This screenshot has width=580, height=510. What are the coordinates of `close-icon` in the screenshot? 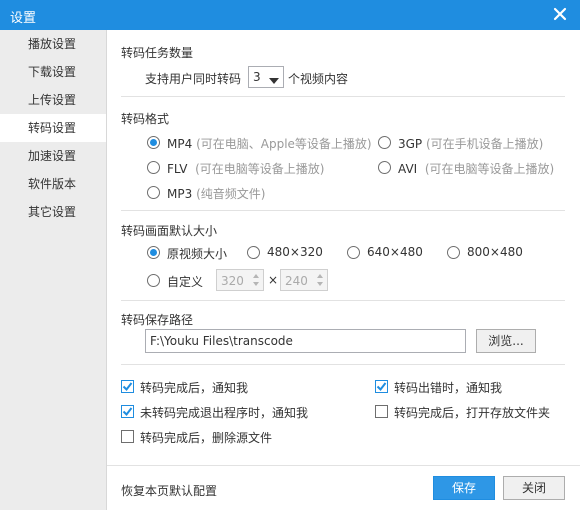 It's located at (560, 14).